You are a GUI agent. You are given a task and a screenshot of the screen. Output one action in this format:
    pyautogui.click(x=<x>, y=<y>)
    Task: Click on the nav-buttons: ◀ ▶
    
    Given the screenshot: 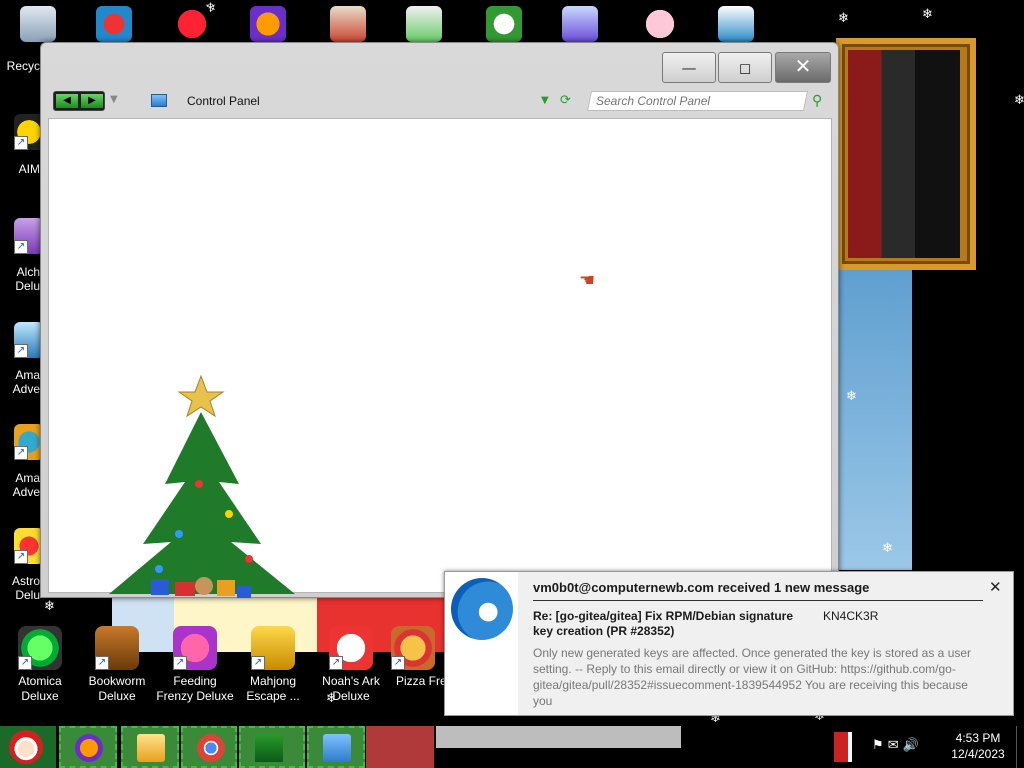 What is the action you would take?
    pyautogui.click(x=79, y=101)
    